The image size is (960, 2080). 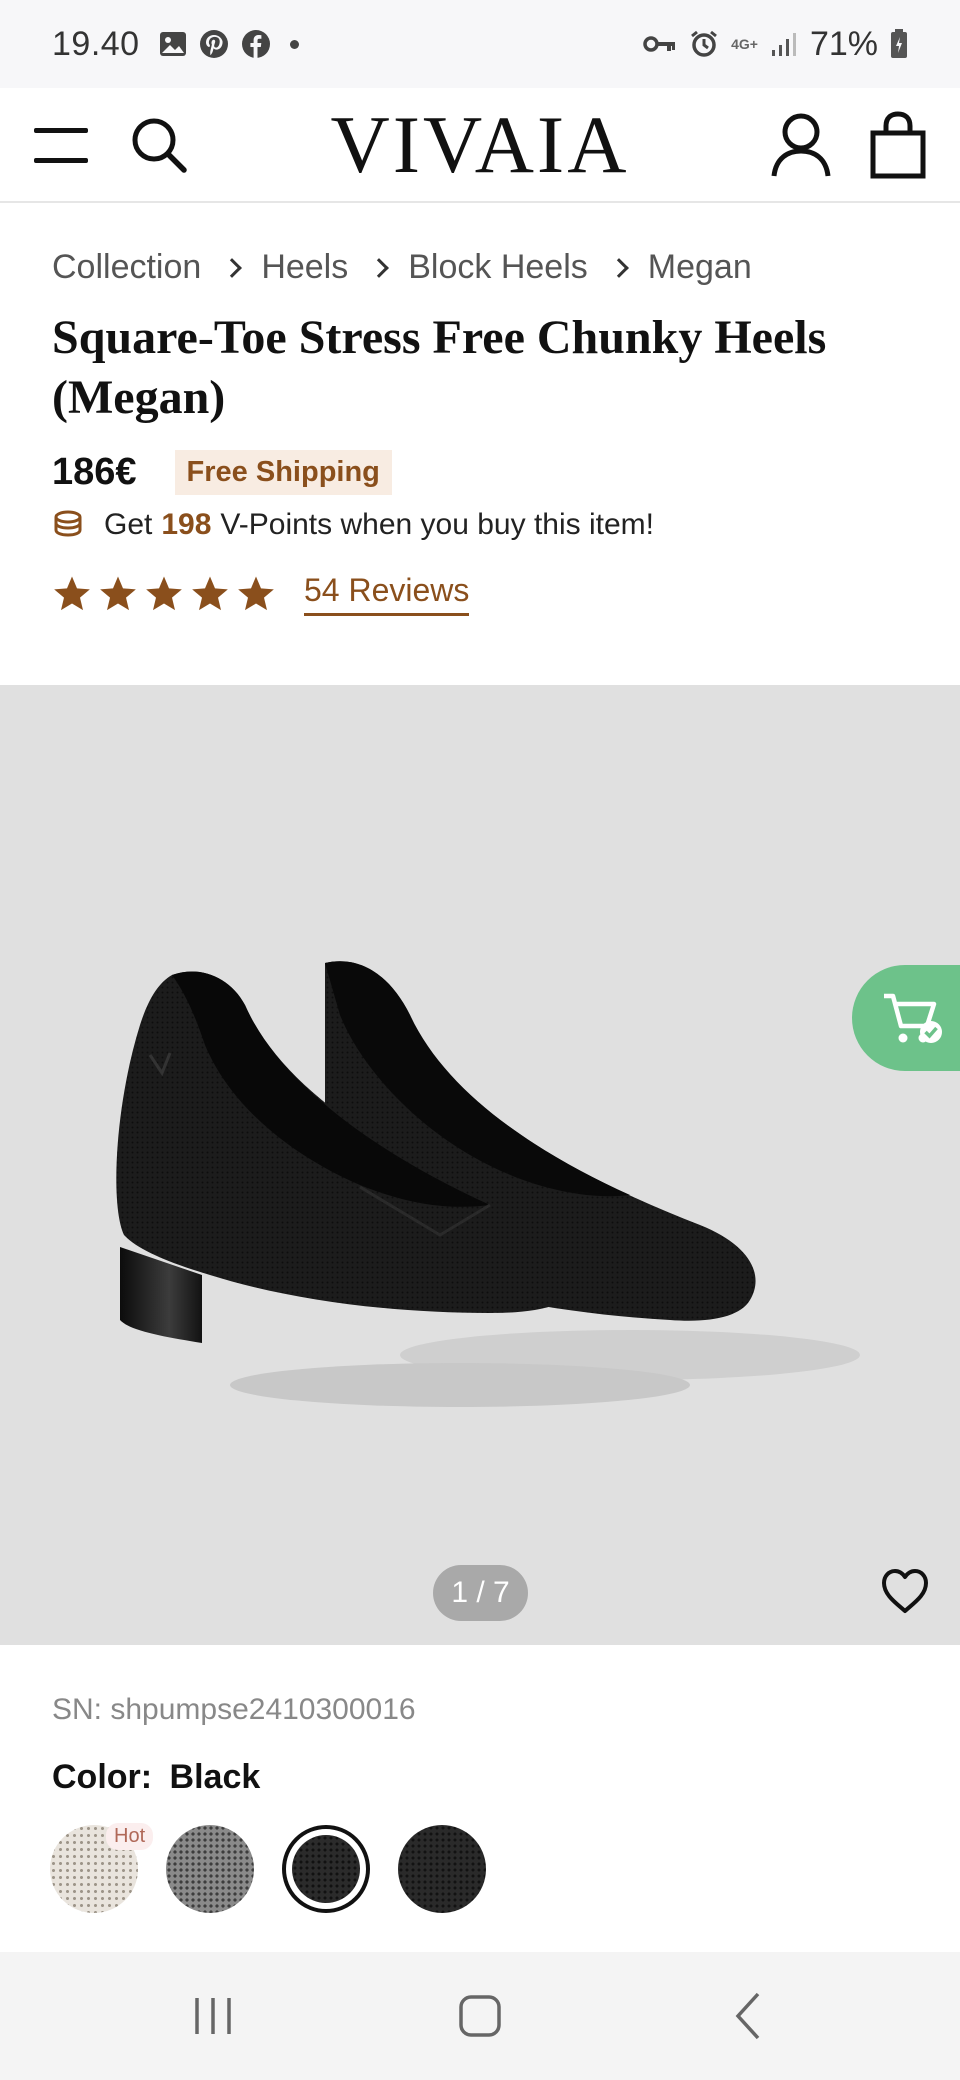 I want to click on alarm-icon, so click(x=704, y=43).